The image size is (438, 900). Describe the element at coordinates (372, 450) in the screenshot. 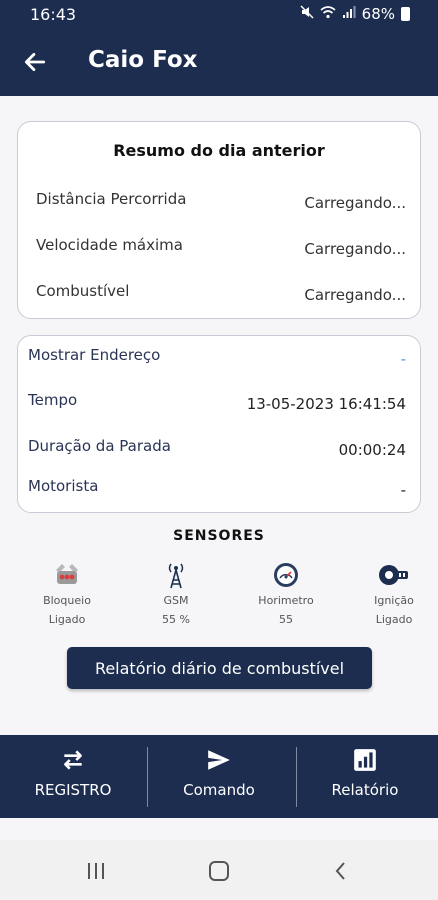

I see `info-value: 00:00:24` at that location.